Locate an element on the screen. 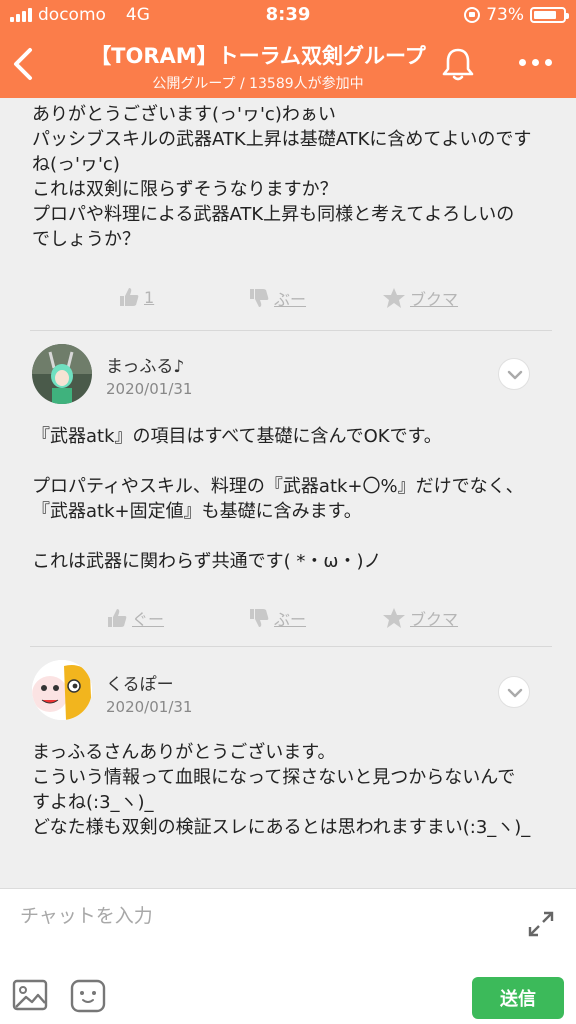 This screenshot has height=1024, width=576. message-actions: ぐー ぶー ブクマ is located at coordinates (288, 621).